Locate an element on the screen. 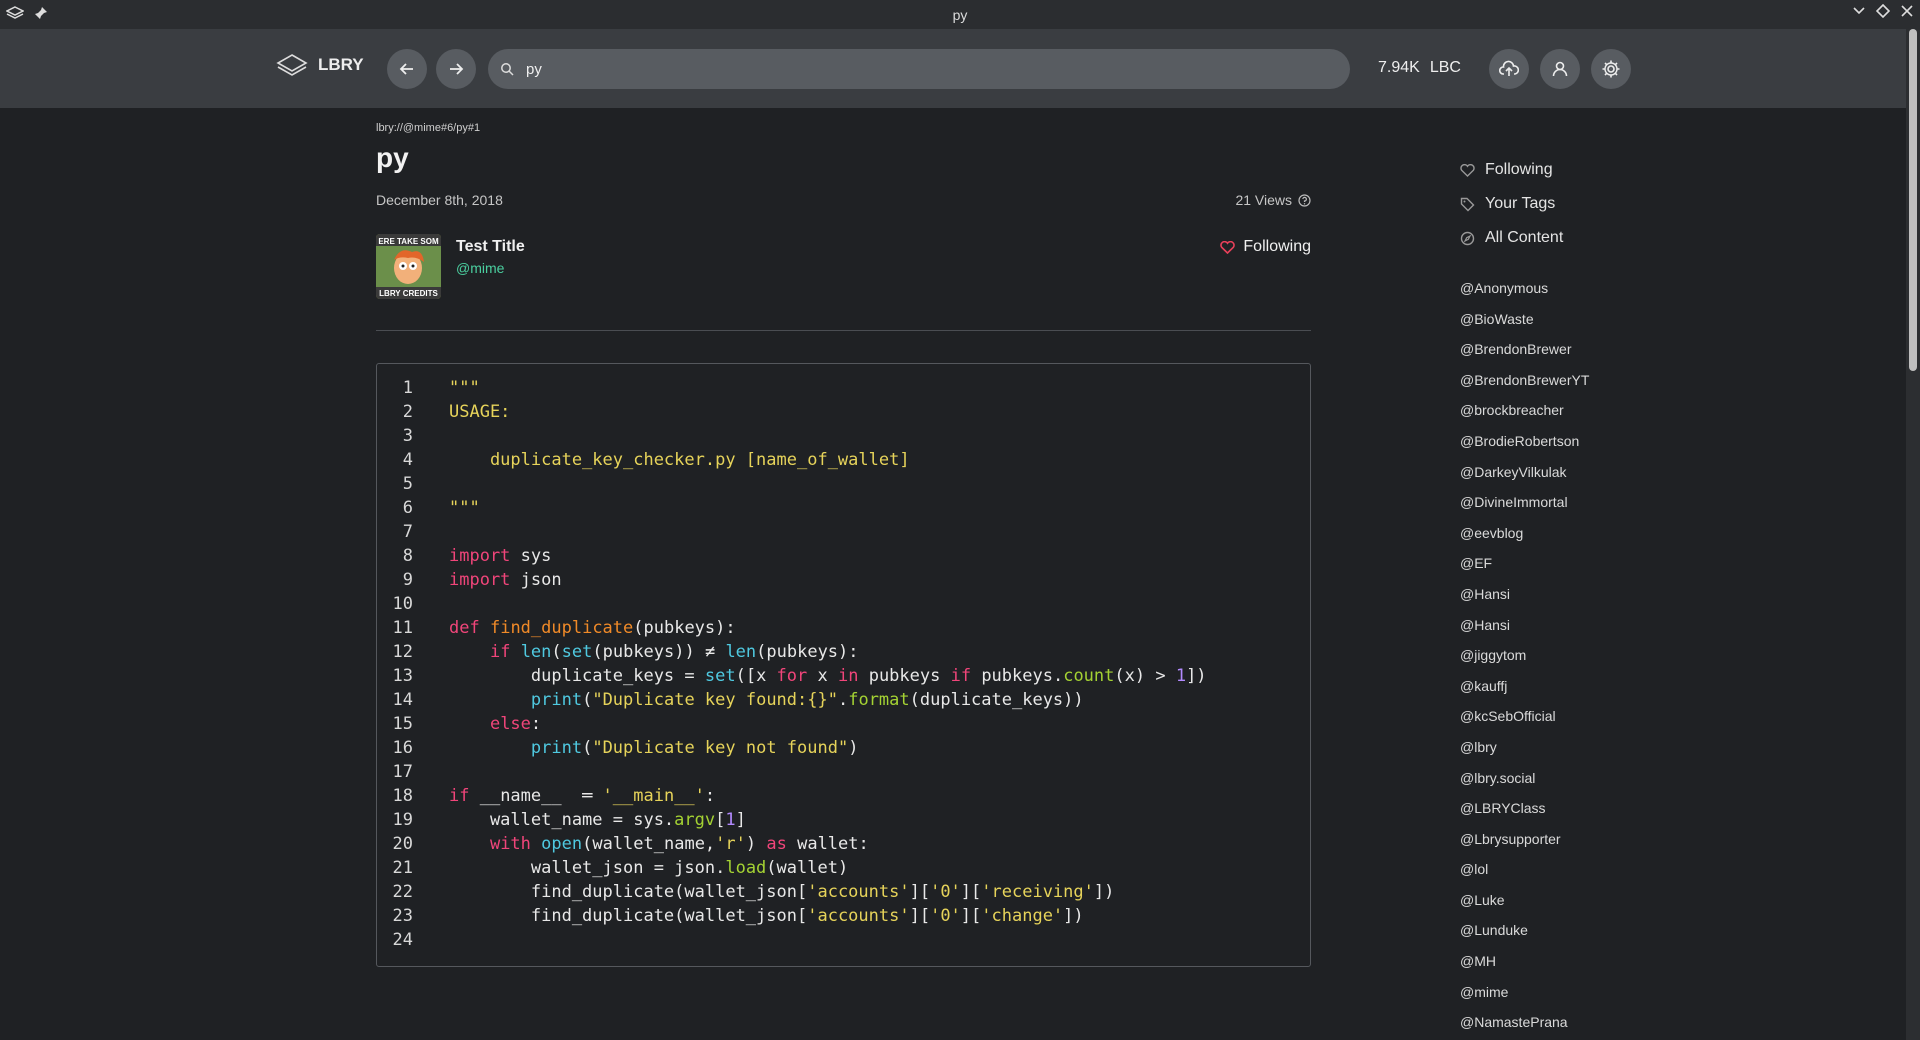  code-text: USAGE: is located at coordinates (480, 412).